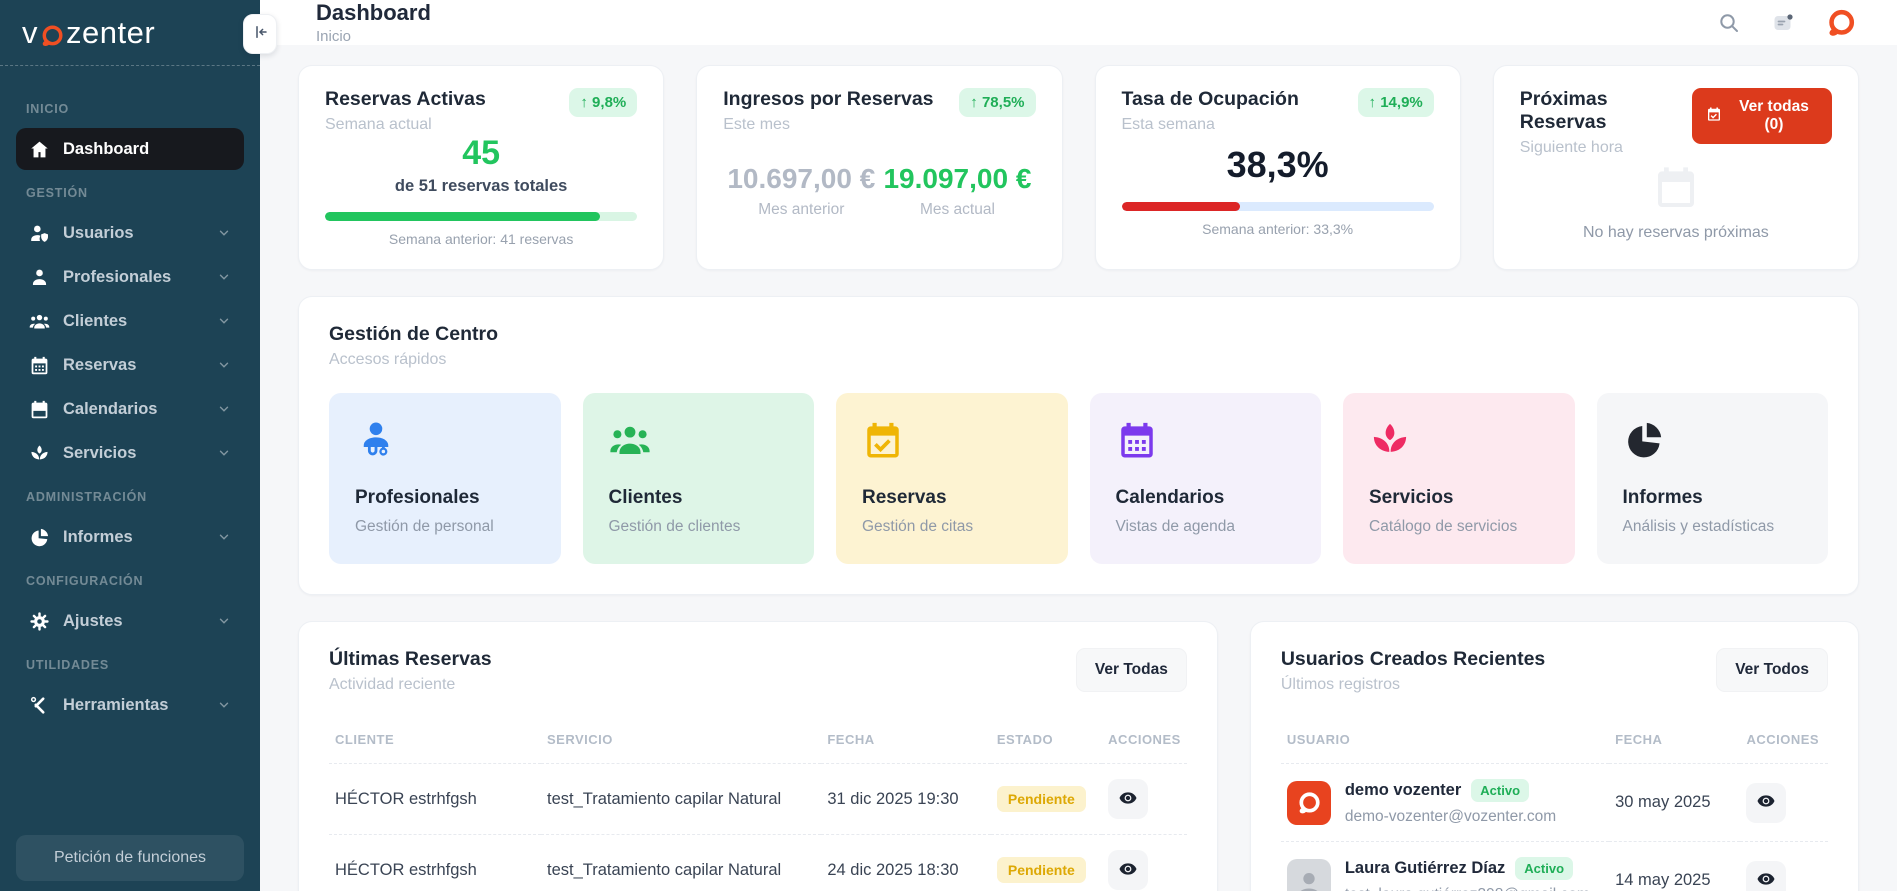  What do you see at coordinates (392, 684) in the screenshot?
I see `panel-subtitle: Actividad reciente` at bounding box center [392, 684].